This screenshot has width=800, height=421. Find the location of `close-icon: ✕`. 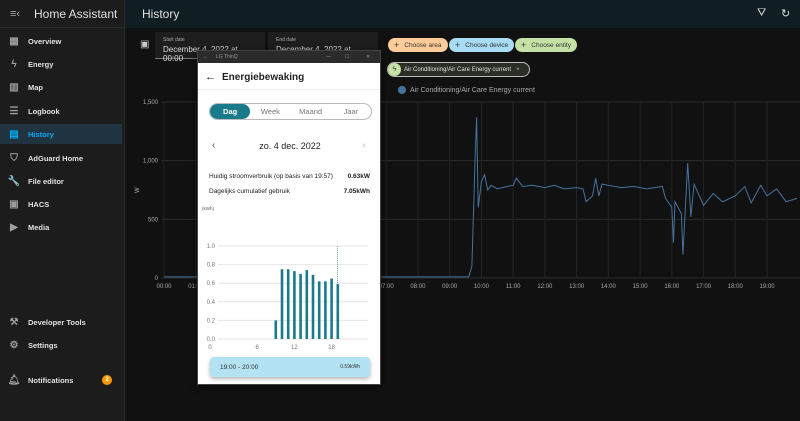

close-icon: ✕ is located at coordinates (368, 57).